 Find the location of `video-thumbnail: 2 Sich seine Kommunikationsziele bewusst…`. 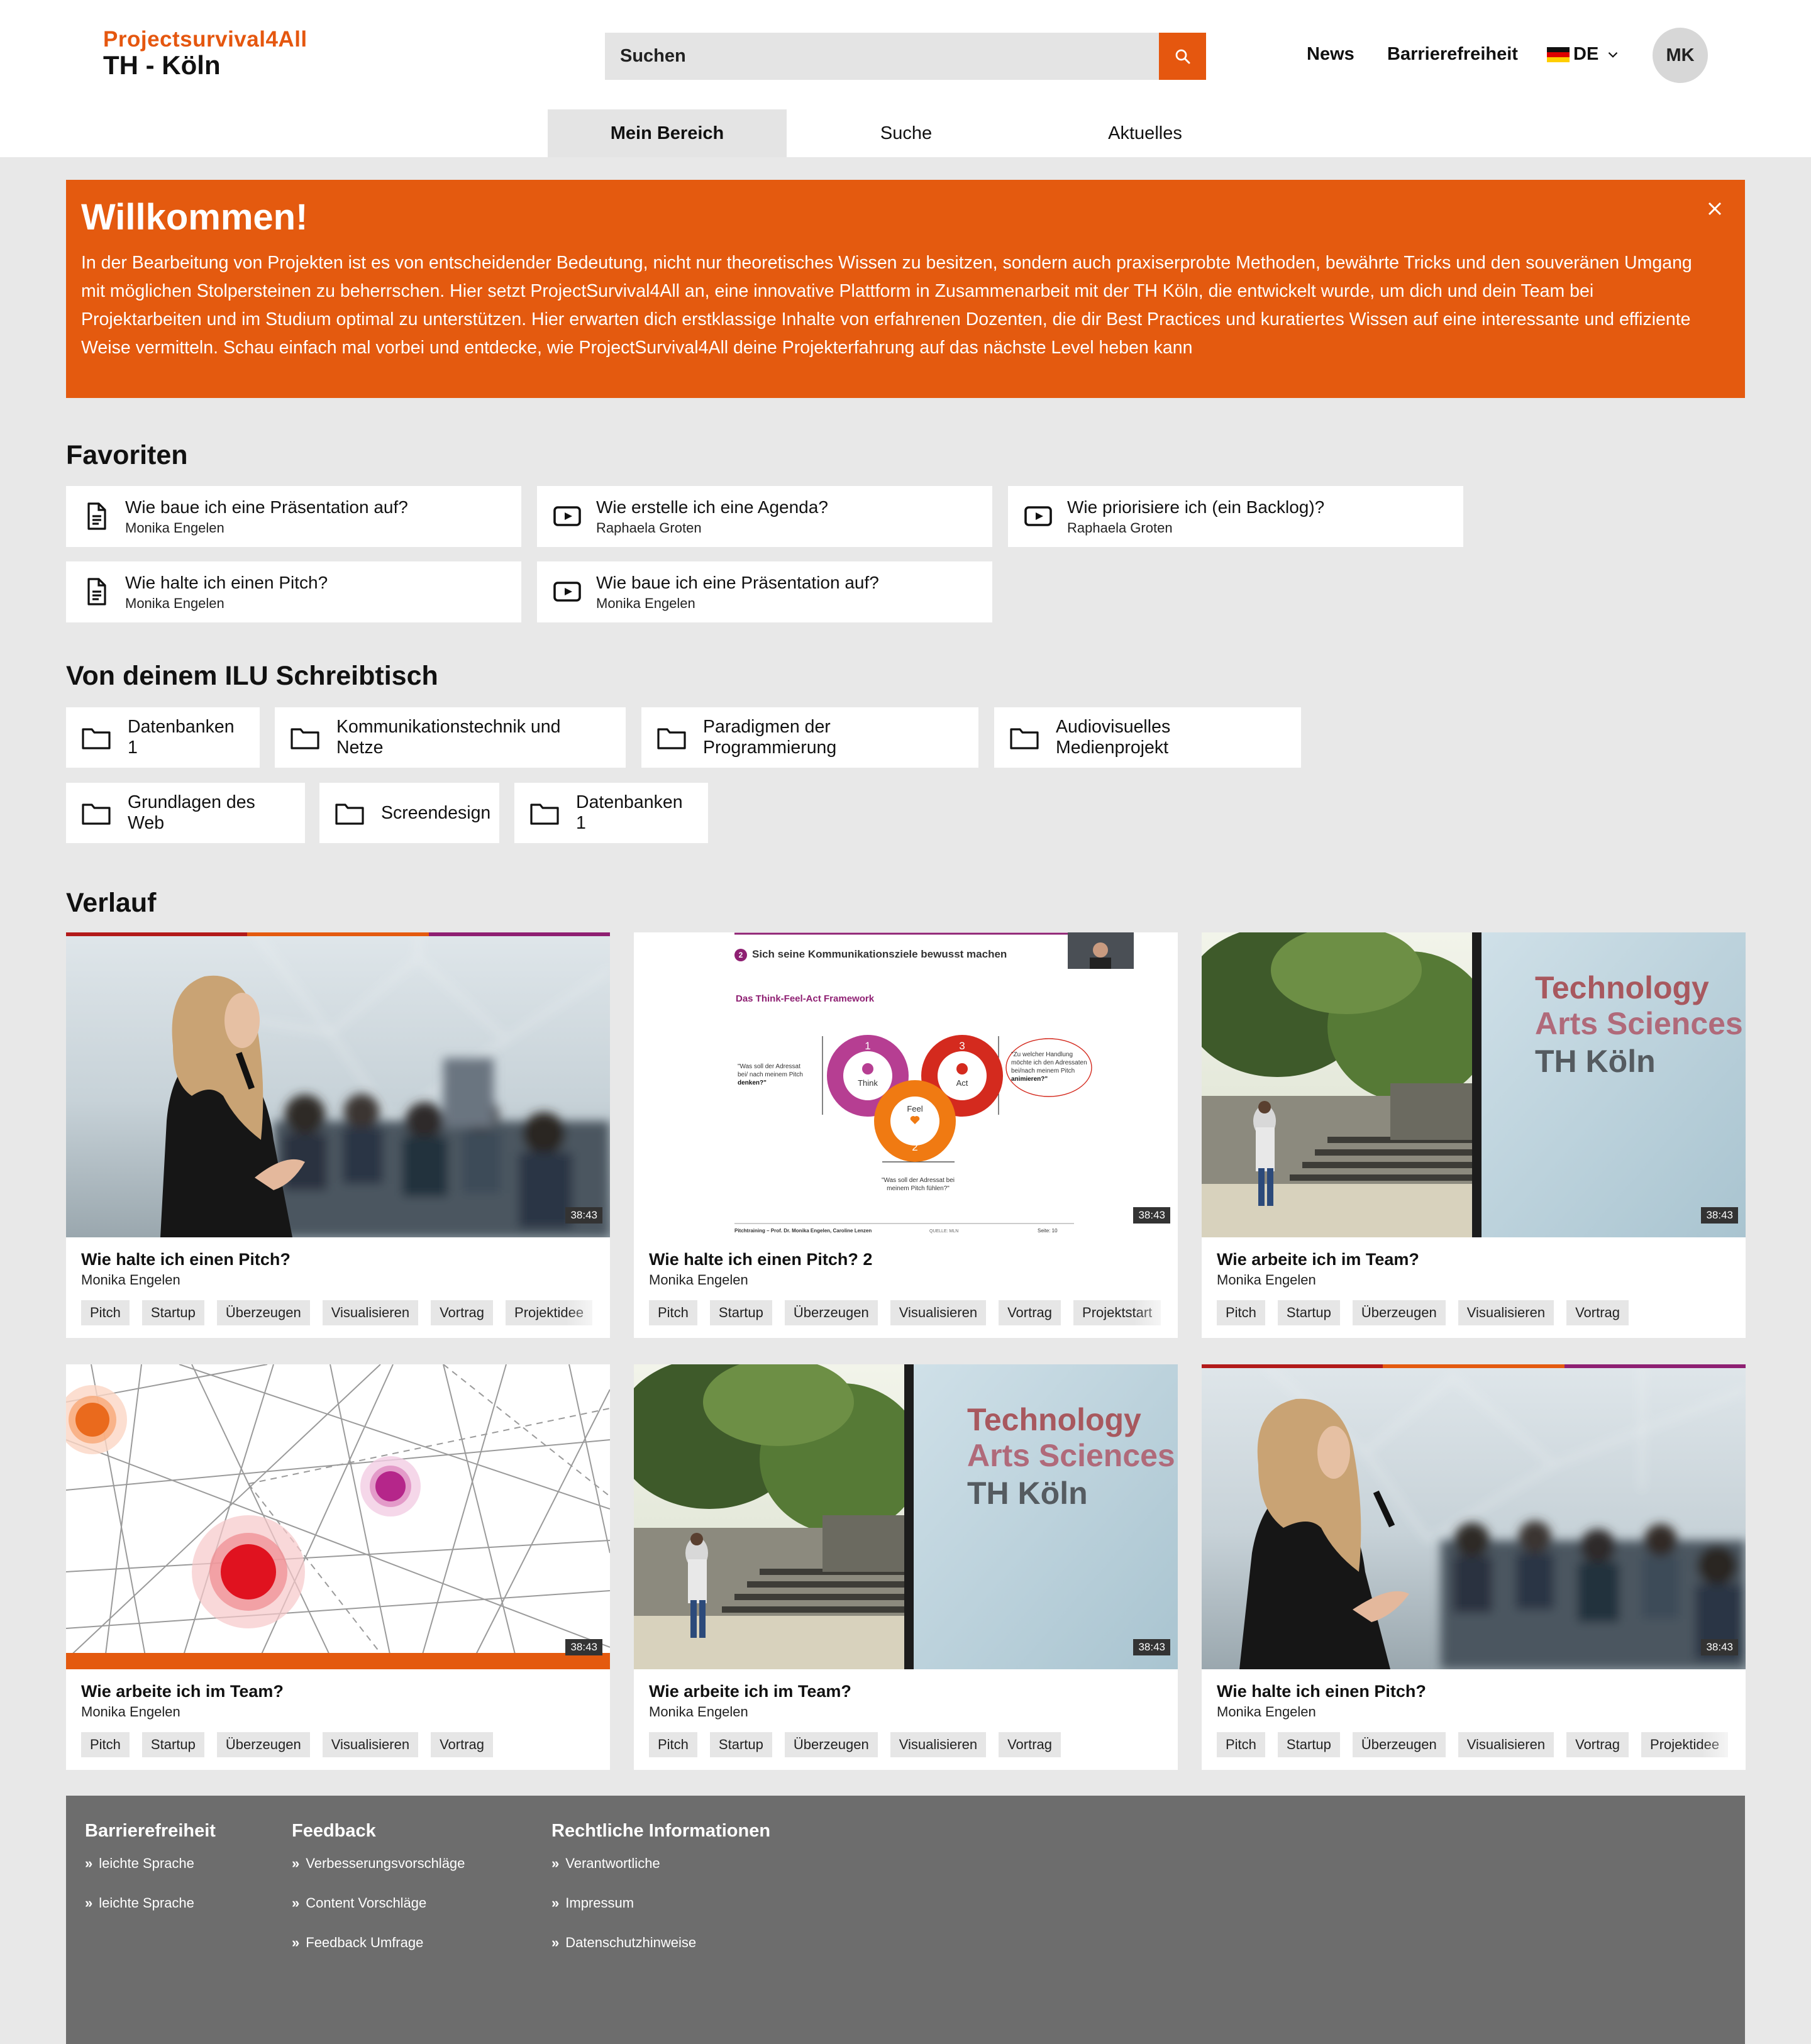

video-thumbnail: 2 Sich seine Kommunikationsziele bewusst… is located at coordinates (906, 1084).